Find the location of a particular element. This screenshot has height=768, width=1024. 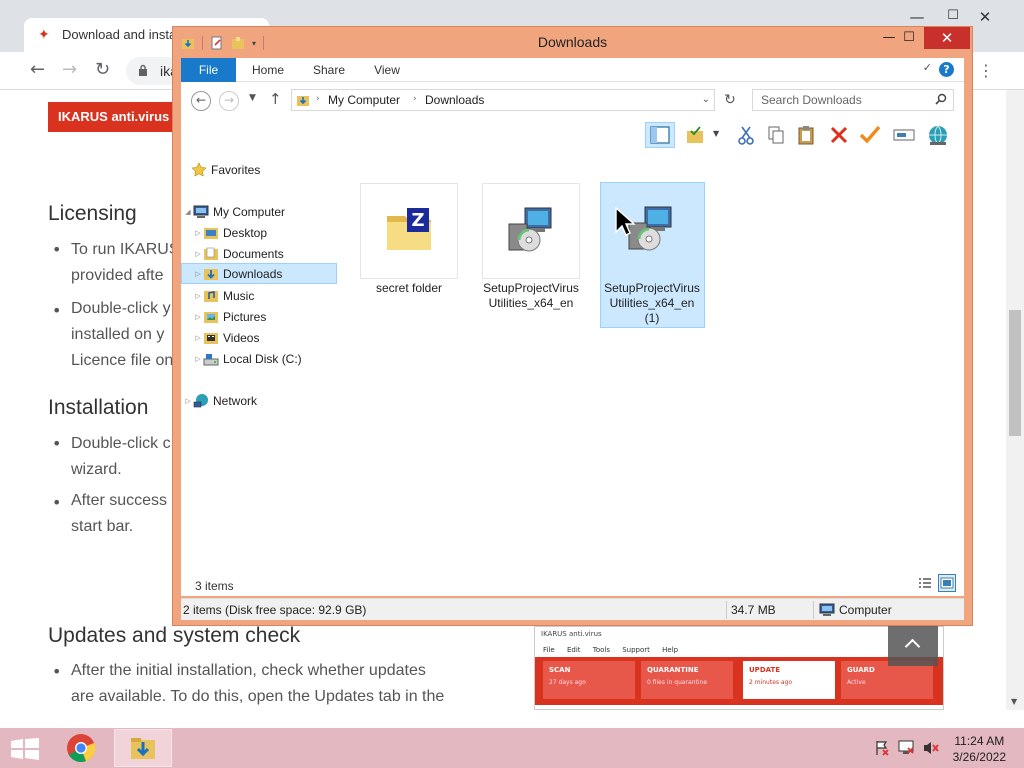

scroll-down-icon: ▼ is located at coordinates (1014, 701).